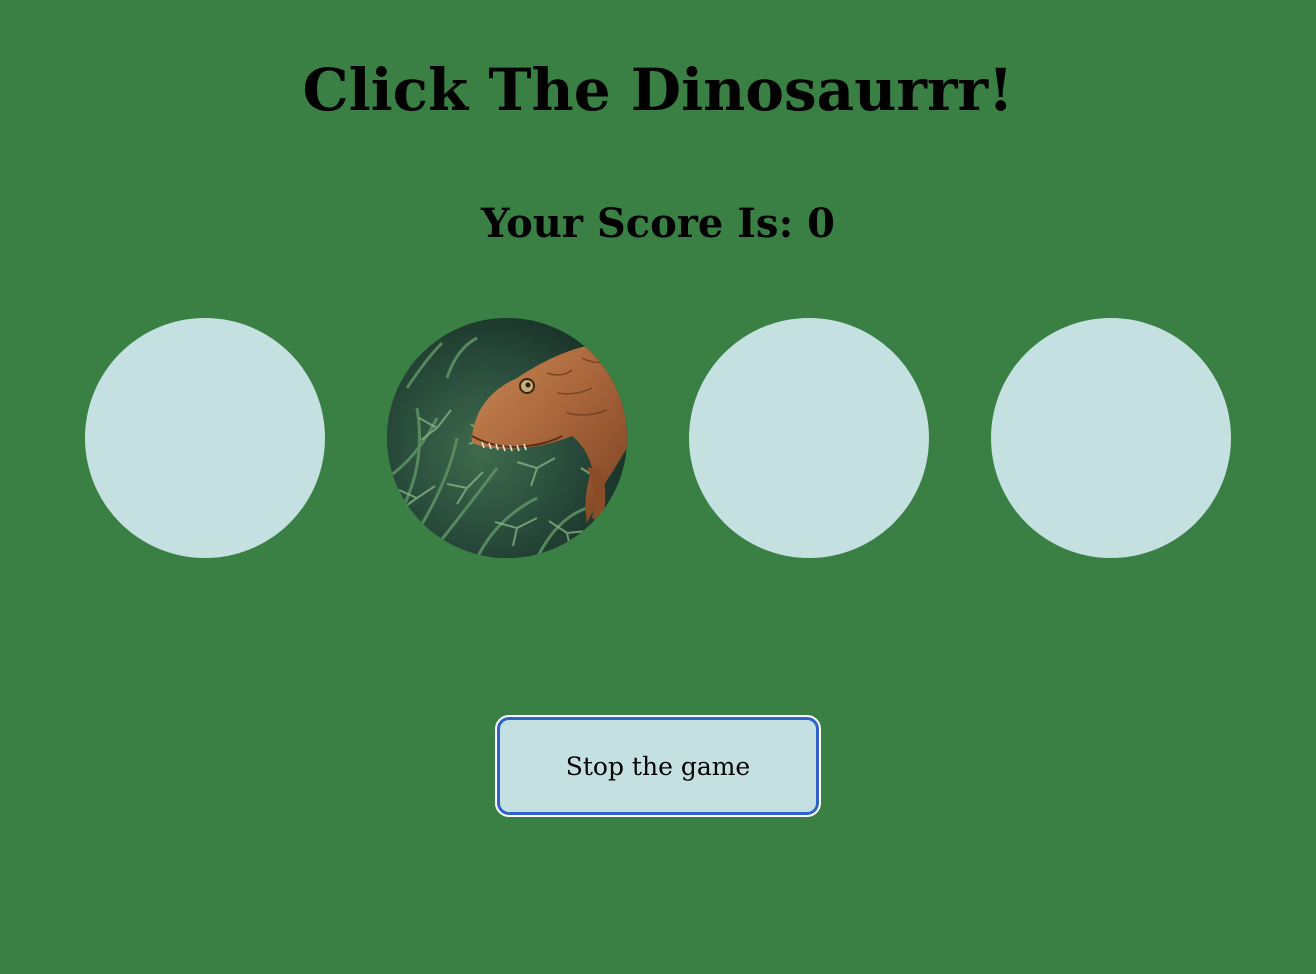 The height and width of the screenshot is (974, 1316). I want to click on score-label: Your Score Is:, so click(644, 223).